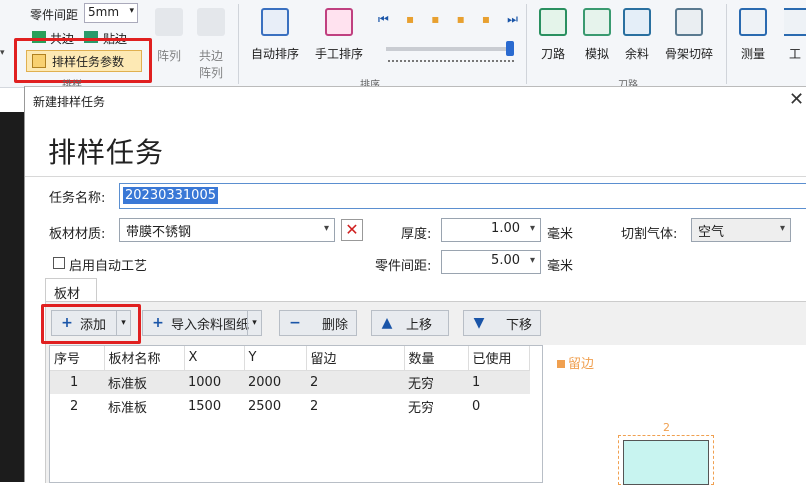 The width and height of the screenshot is (806, 485). What do you see at coordinates (295, 323) in the screenshot?
I see `minus-icon: −` at bounding box center [295, 323].